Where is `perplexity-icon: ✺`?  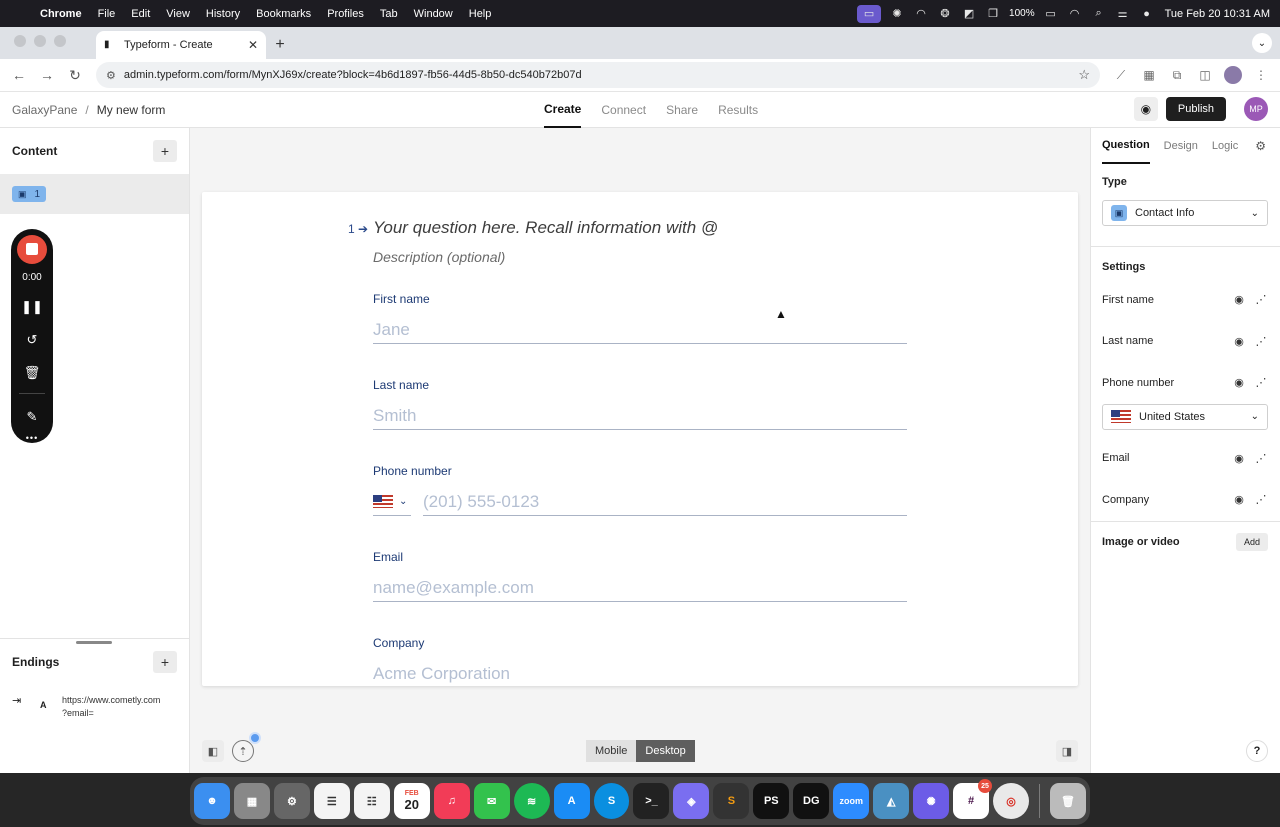 perplexity-icon: ✺ is located at coordinates (931, 801).